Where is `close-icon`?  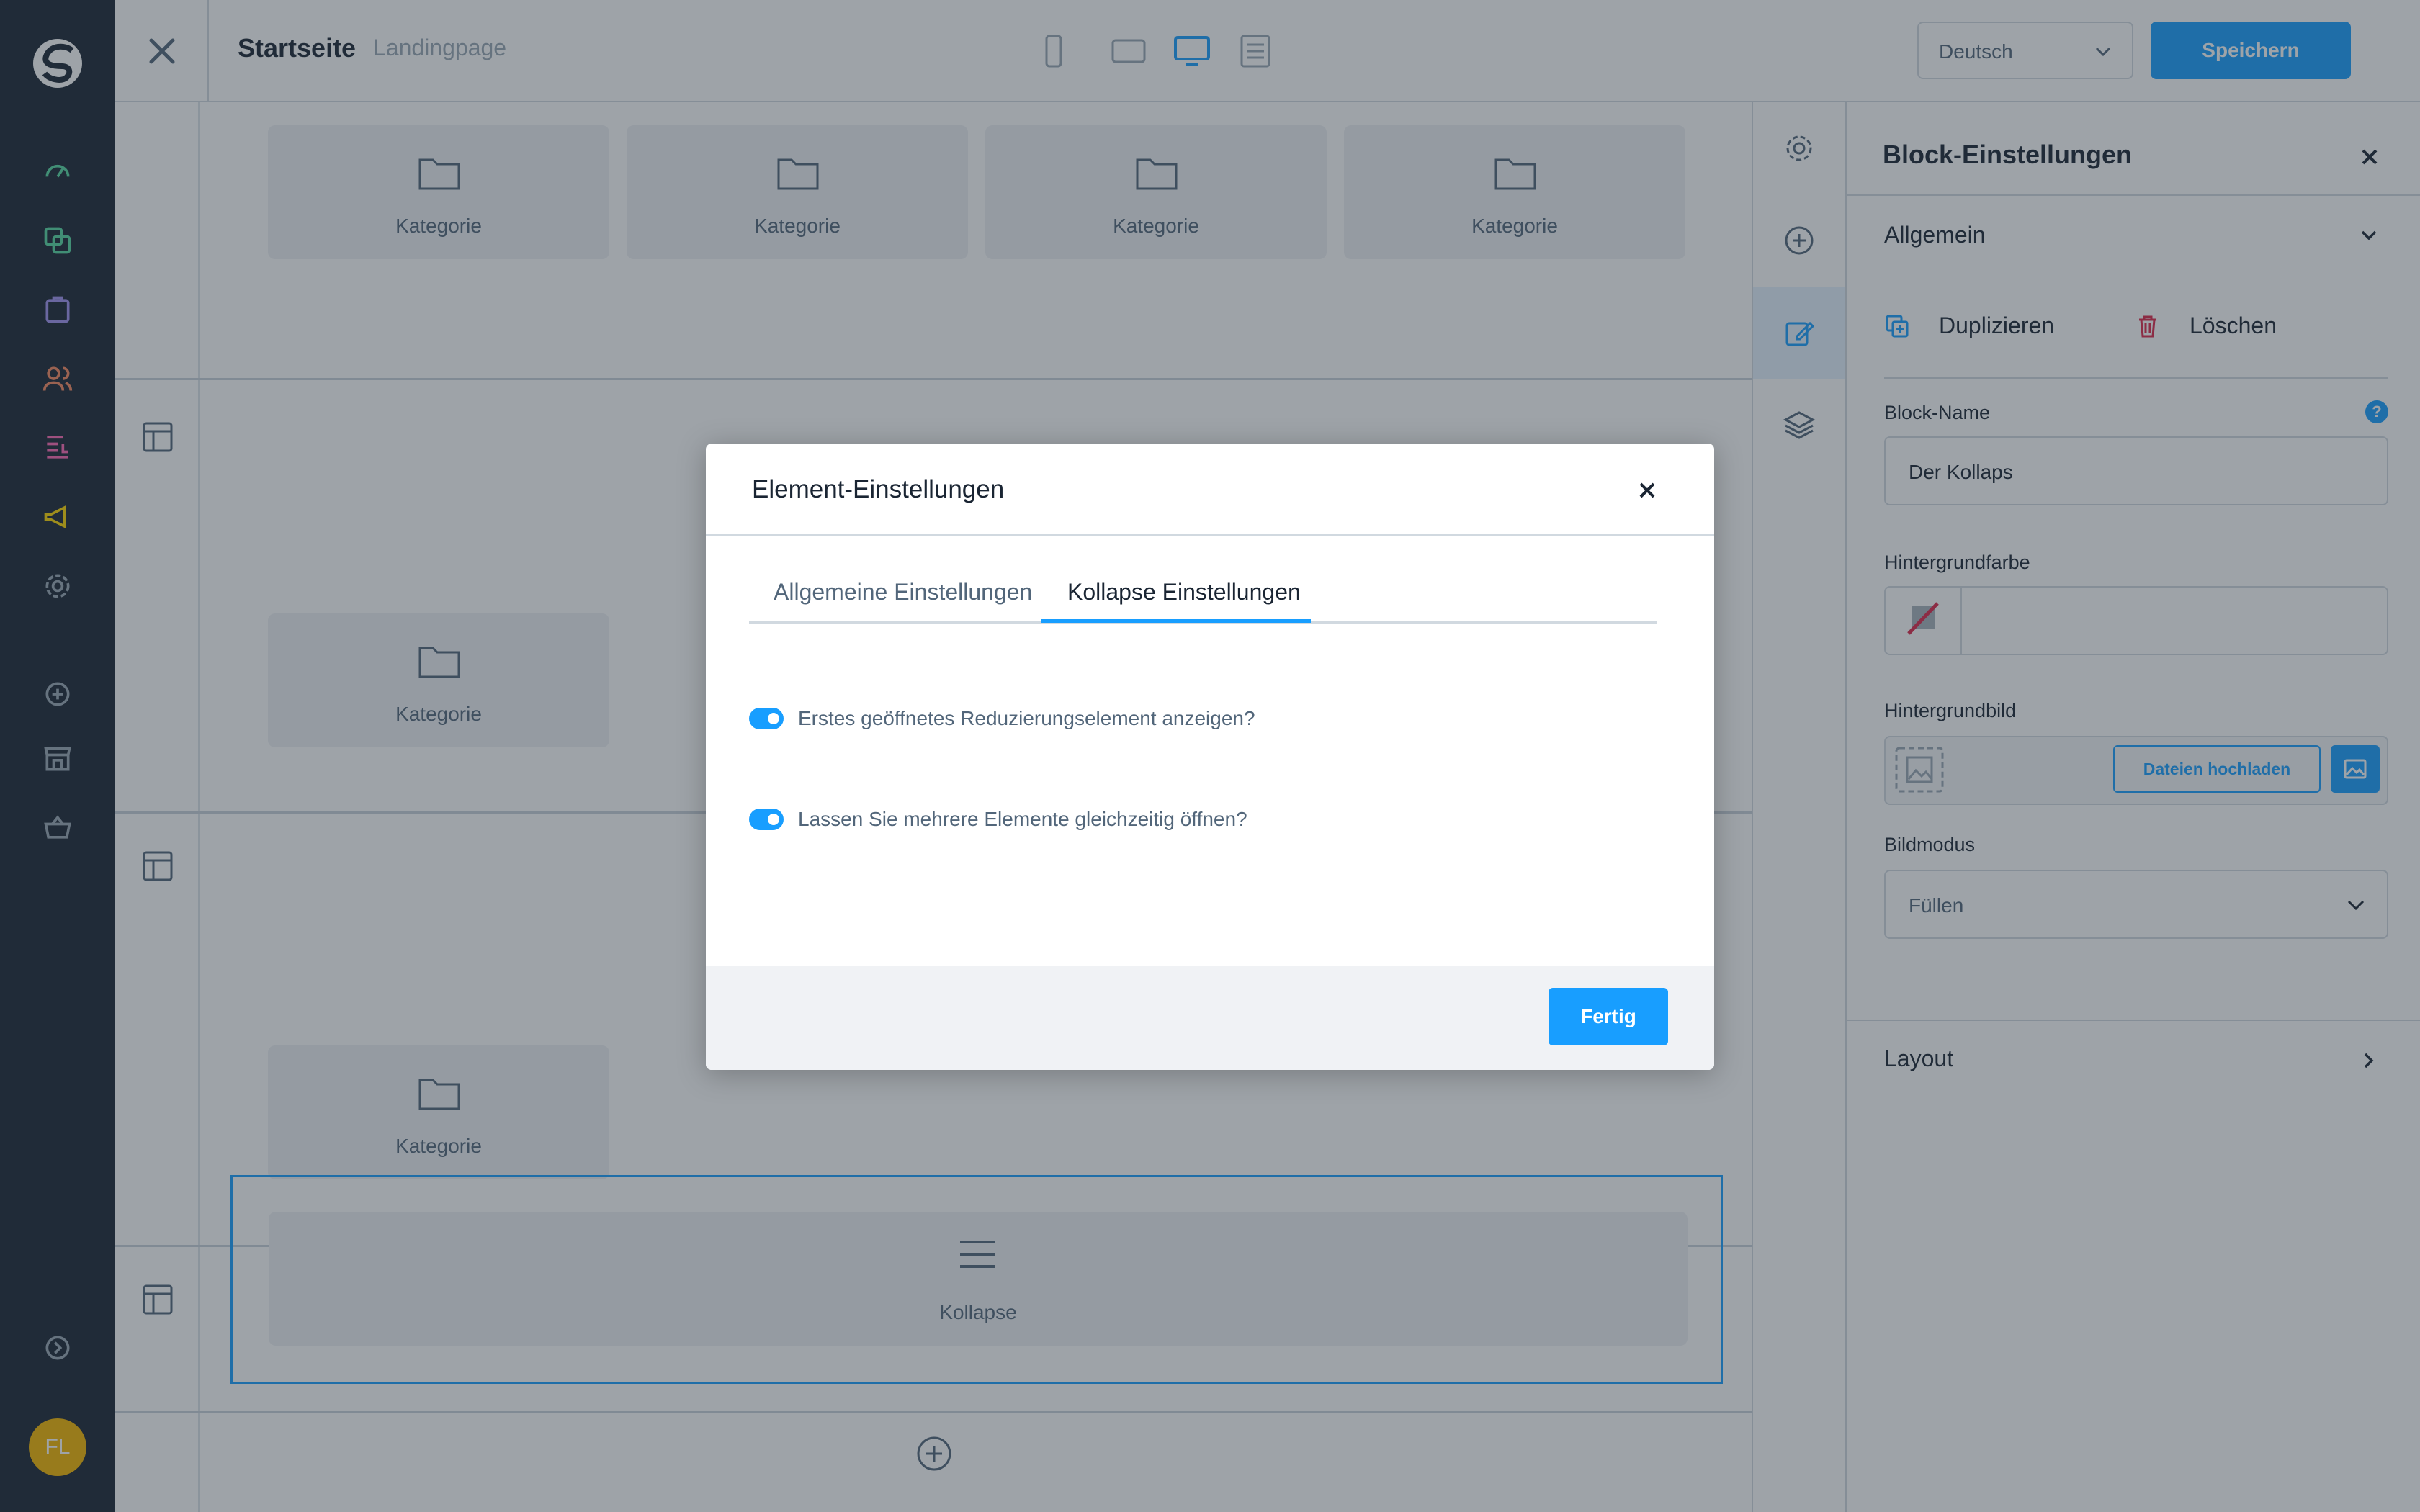 close-icon is located at coordinates (1647, 490).